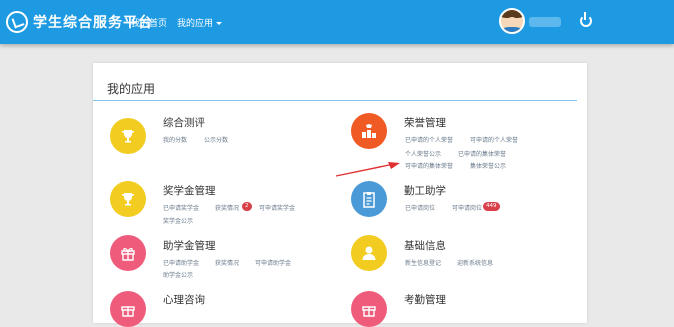 This screenshot has height=327, width=674. I want to click on link-scholarship-public: 奖学金公示, so click(178, 220).